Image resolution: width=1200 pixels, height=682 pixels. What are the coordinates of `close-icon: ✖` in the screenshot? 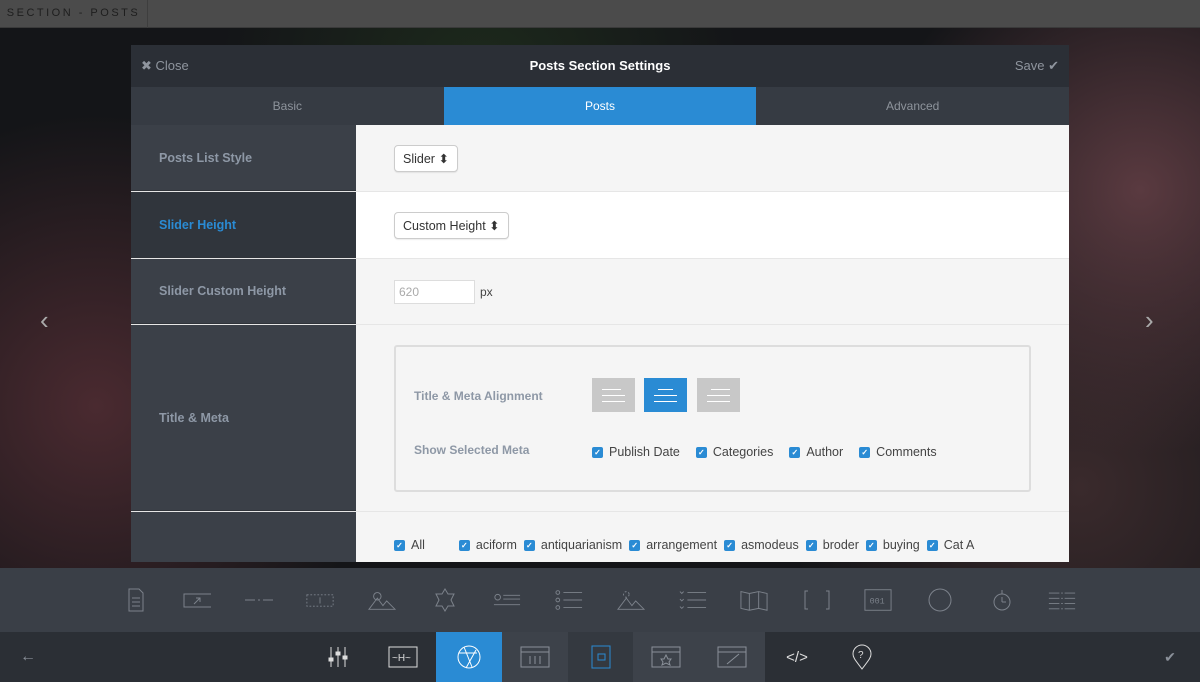 It's located at (146, 65).